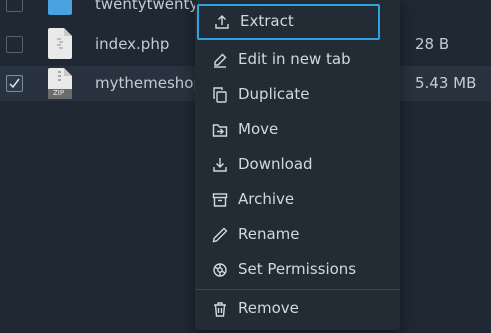 This screenshot has height=333, width=491. I want to click on rename-icon, so click(220, 235).